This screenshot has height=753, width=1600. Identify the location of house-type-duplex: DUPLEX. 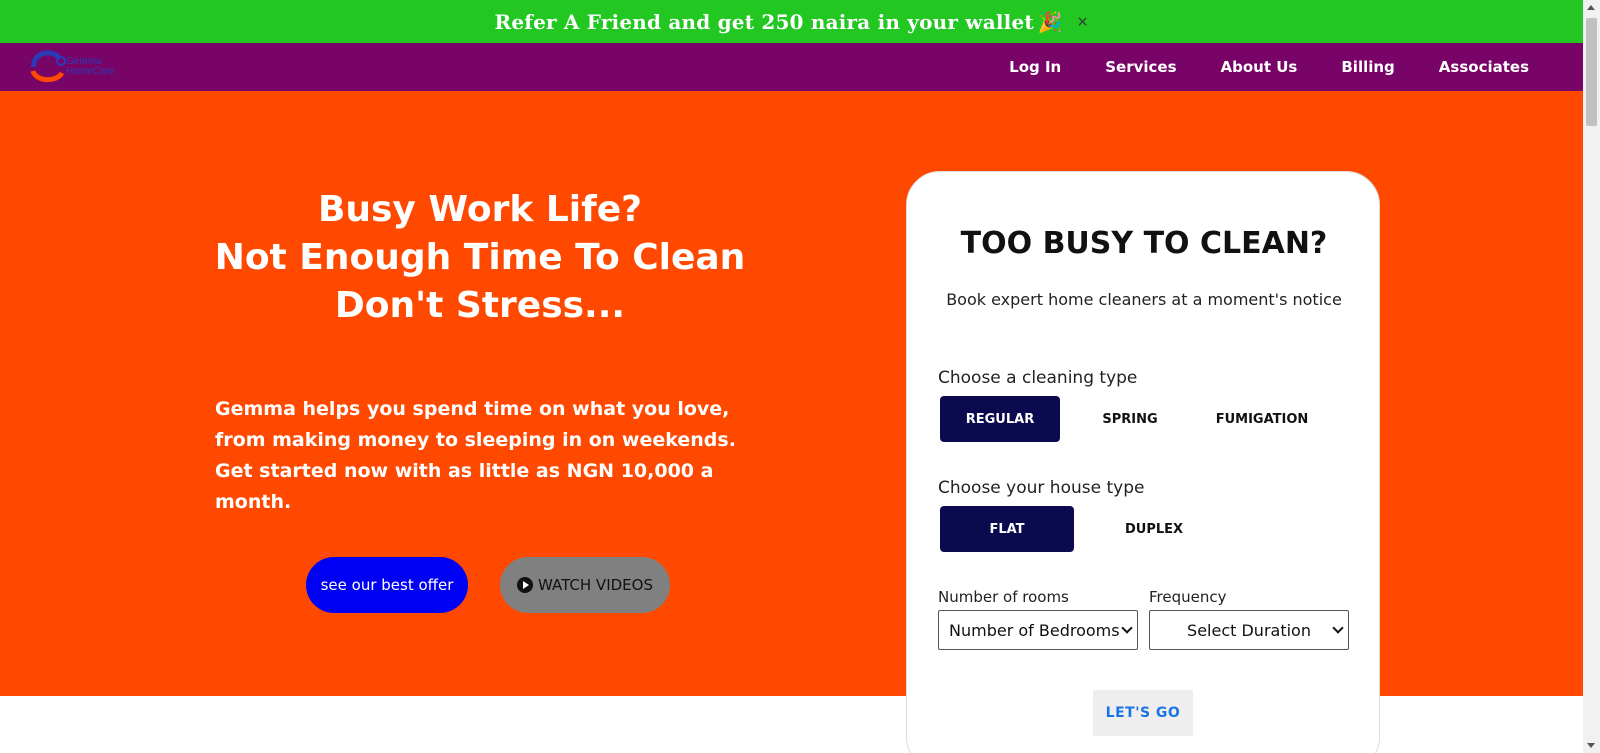
(1154, 529).